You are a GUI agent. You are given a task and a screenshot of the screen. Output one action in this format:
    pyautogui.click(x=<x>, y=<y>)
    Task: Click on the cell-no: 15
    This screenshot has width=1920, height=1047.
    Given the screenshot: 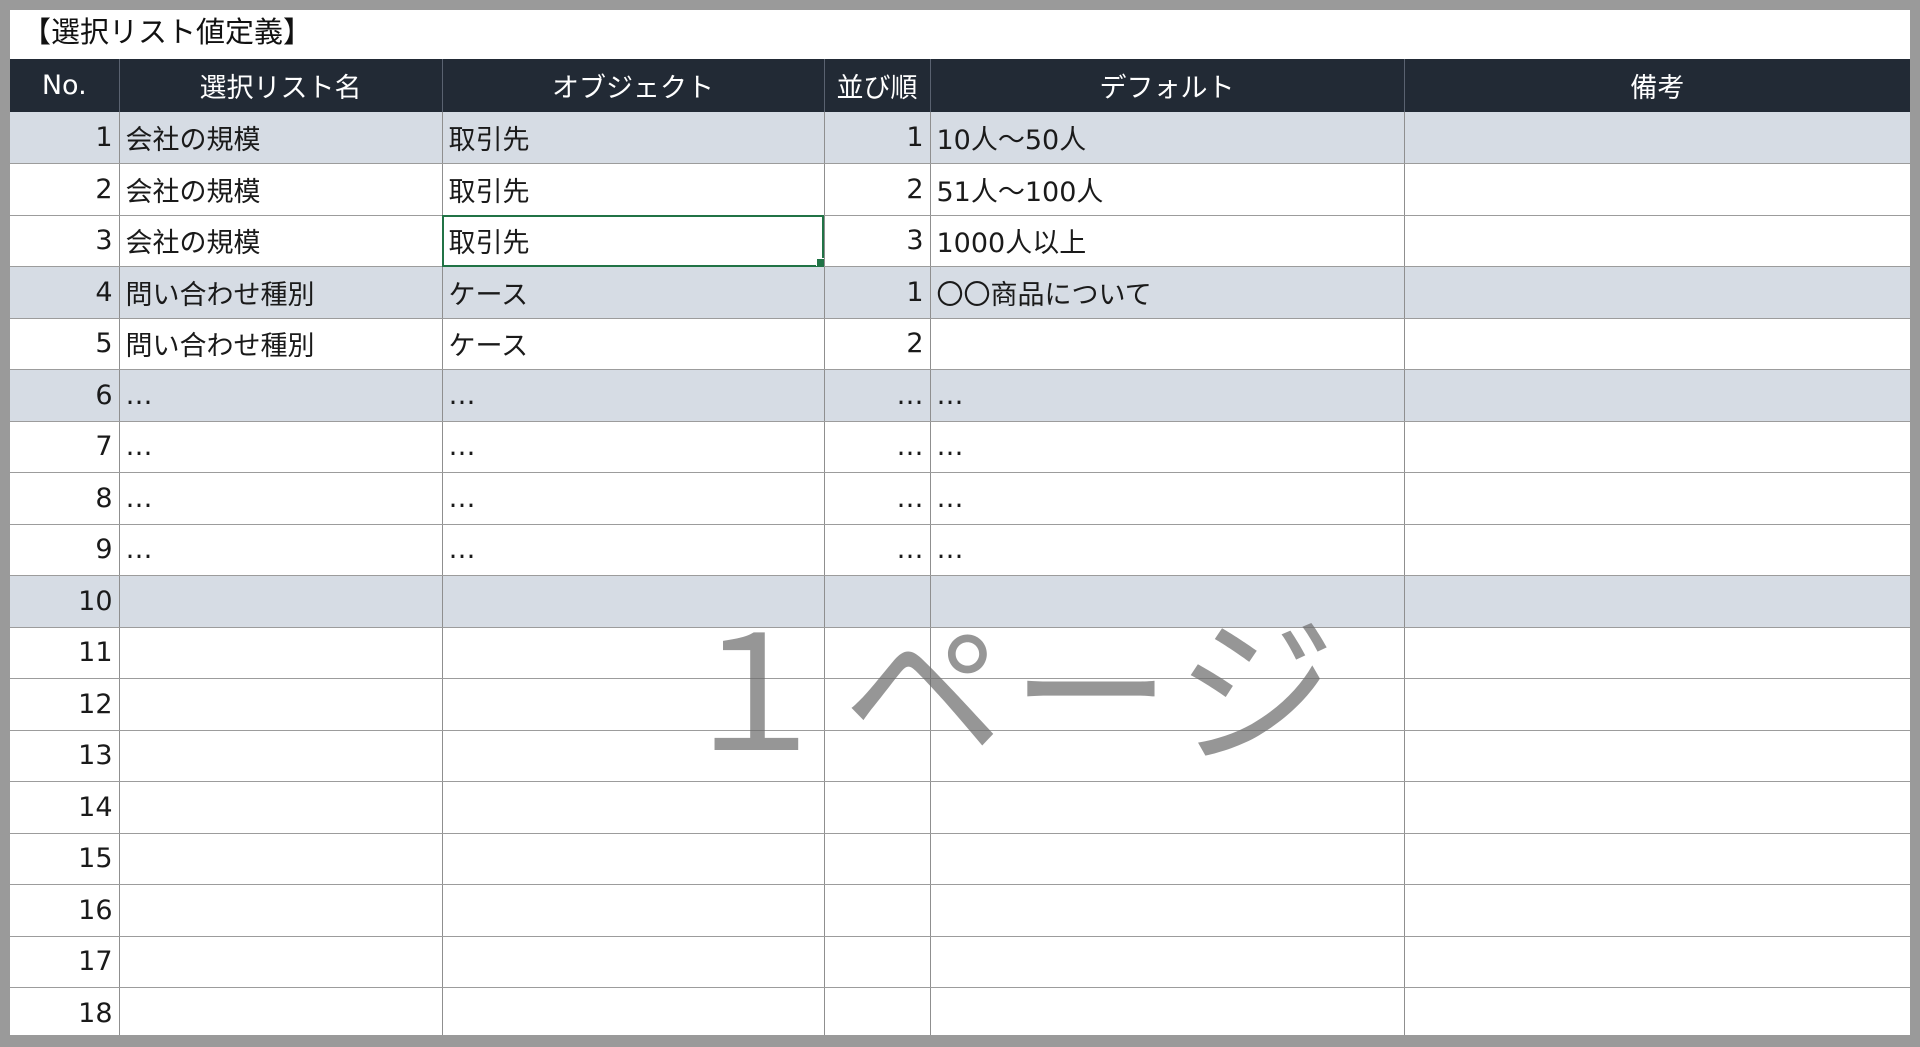 What is the action you would take?
    pyautogui.click(x=64, y=859)
    